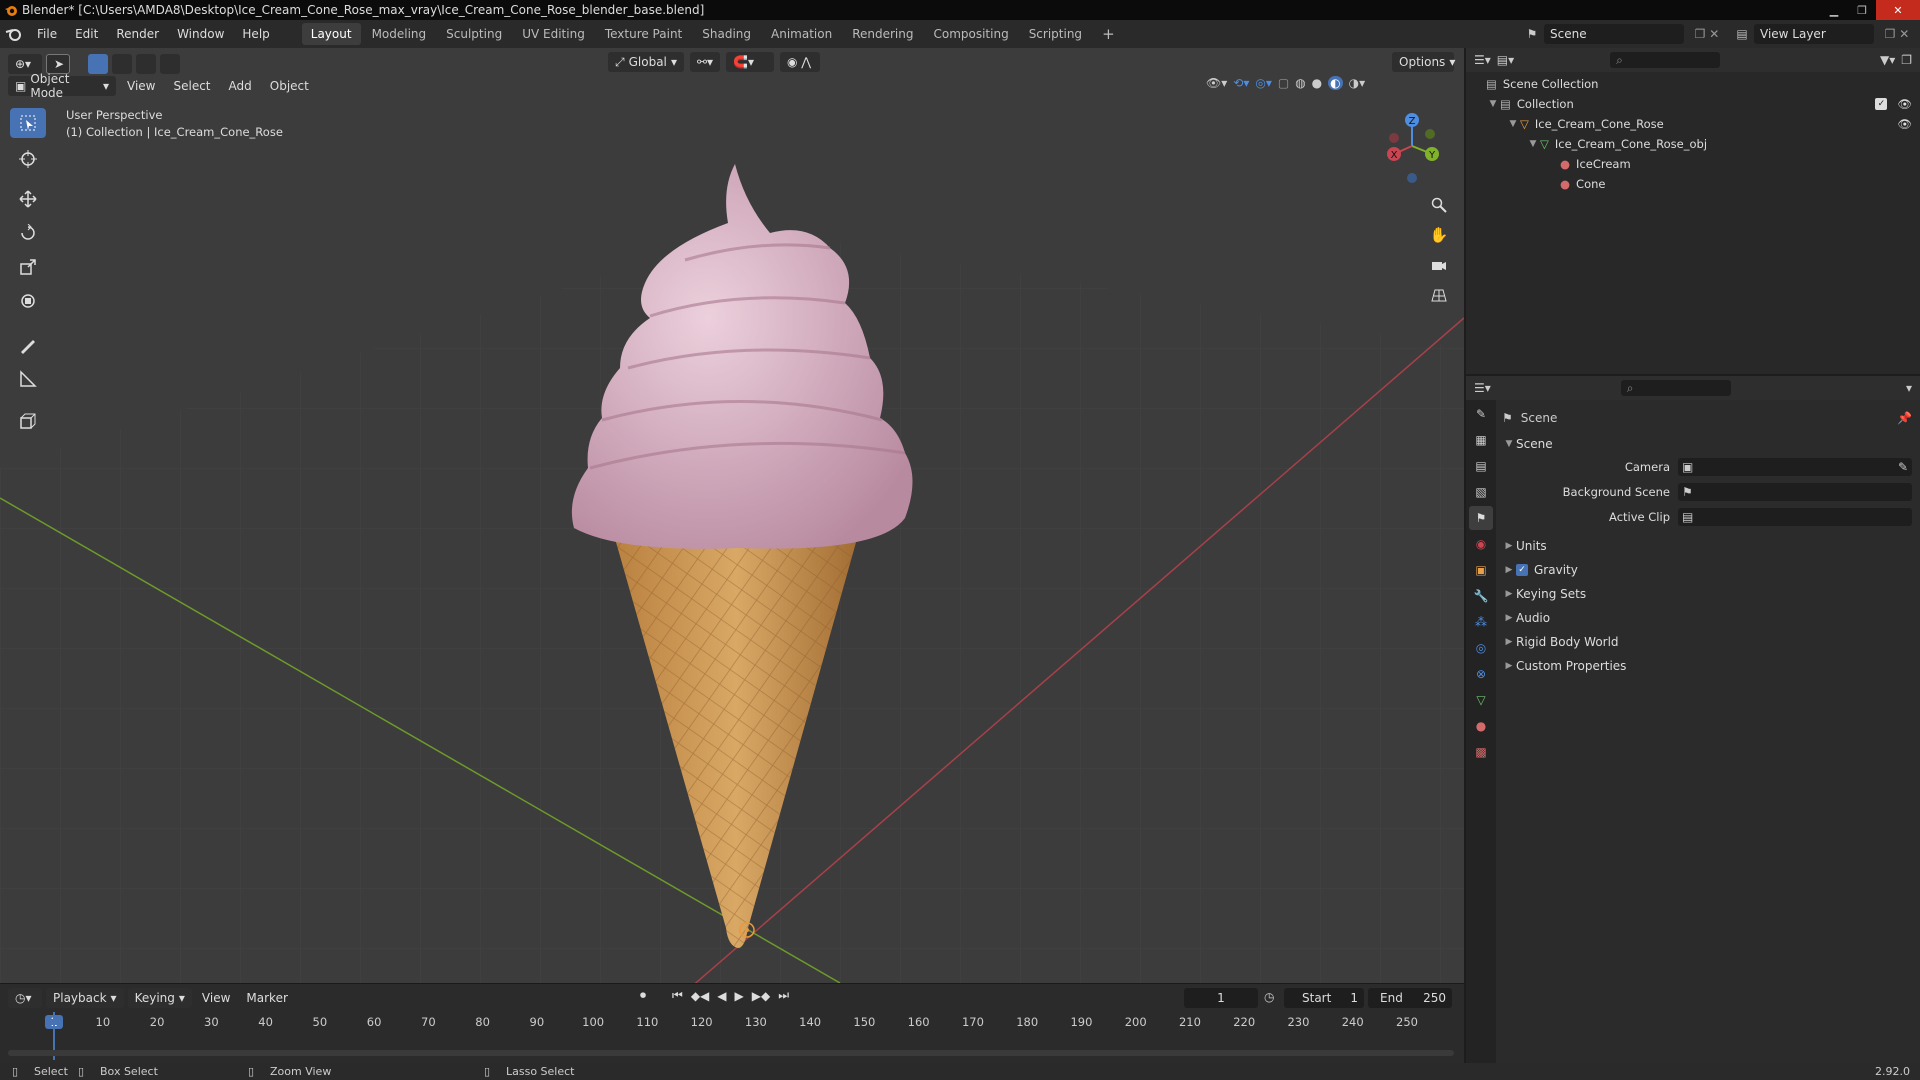  Describe the element at coordinates (1897, 34) in the screenshot. I see `view-layer-actions-icon: ❐ ✕` at that location.